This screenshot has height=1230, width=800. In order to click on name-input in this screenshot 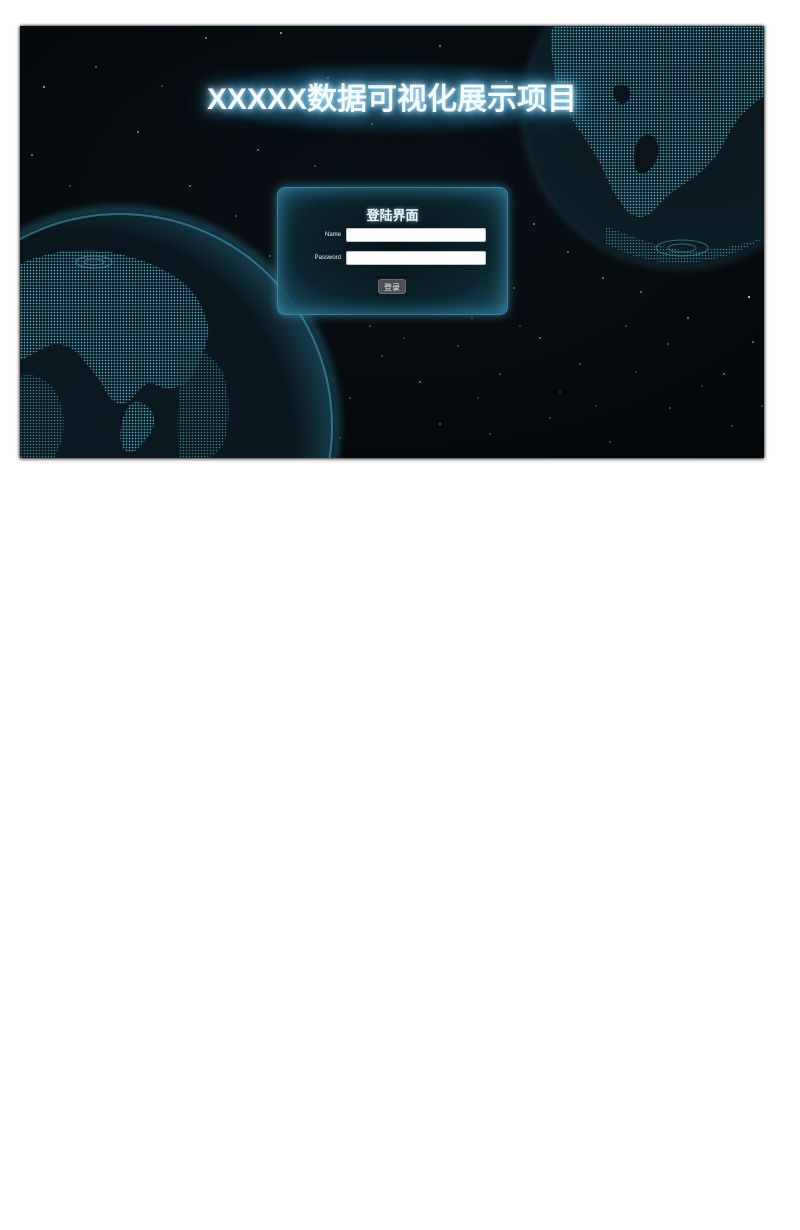, I will do `click(416, 235)`.